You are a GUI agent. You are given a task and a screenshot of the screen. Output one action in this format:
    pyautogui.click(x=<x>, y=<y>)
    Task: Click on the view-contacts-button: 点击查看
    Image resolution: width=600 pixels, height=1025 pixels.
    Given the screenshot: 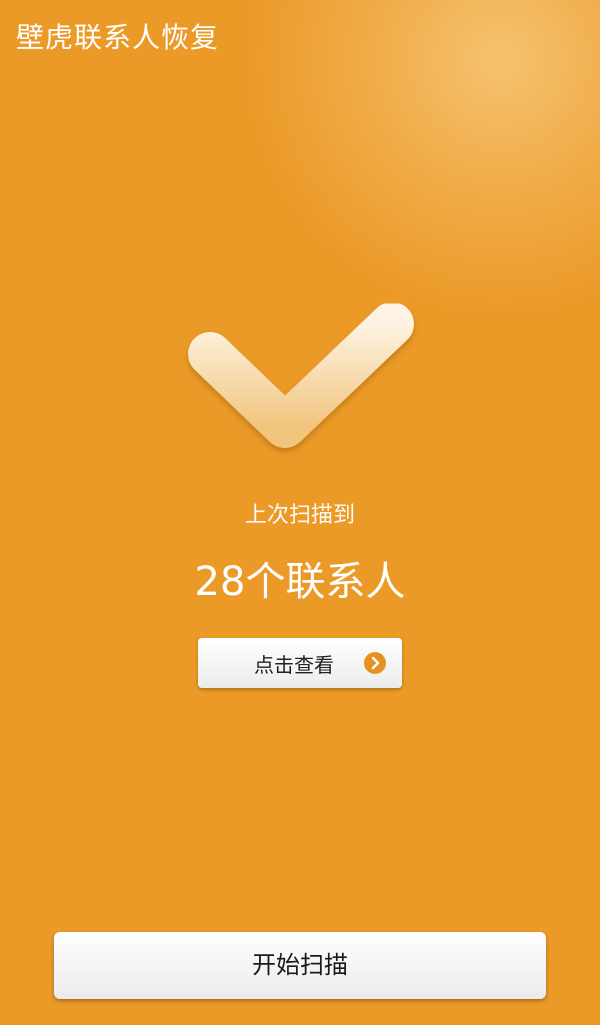 What is the action you would take?
    pyautogui.click(x=300, y=663)
    